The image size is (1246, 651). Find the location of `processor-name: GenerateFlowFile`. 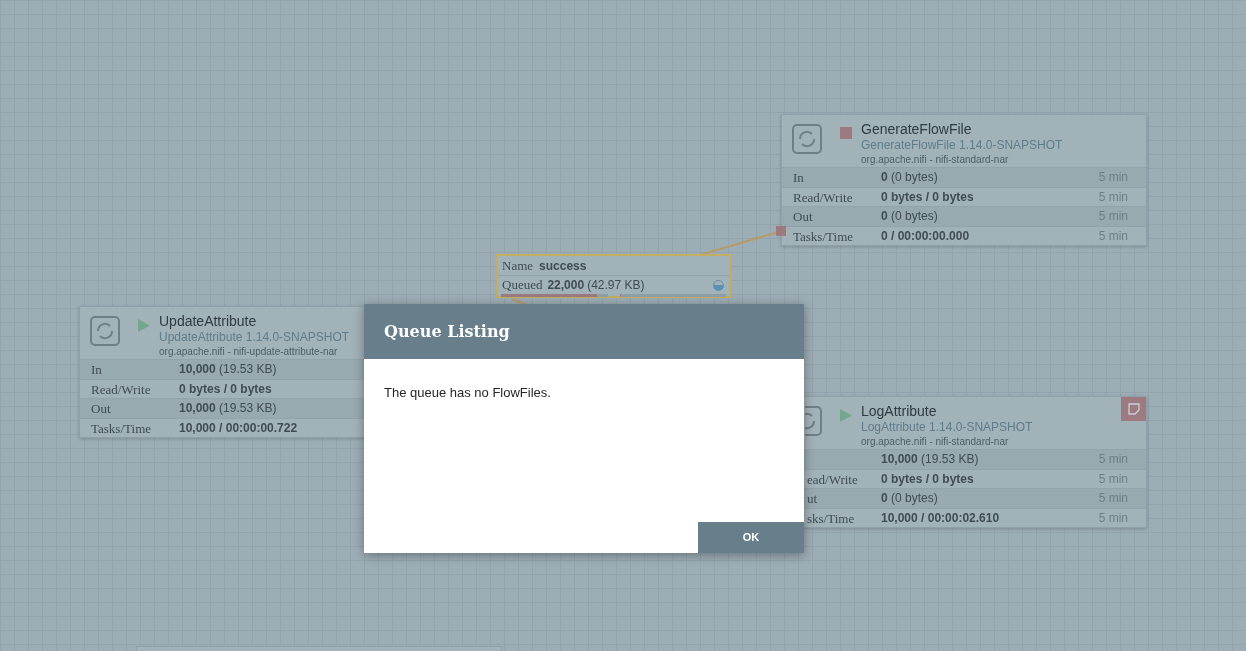

processor-name: GenerateFlowFile is located at coordinates (917, 129).